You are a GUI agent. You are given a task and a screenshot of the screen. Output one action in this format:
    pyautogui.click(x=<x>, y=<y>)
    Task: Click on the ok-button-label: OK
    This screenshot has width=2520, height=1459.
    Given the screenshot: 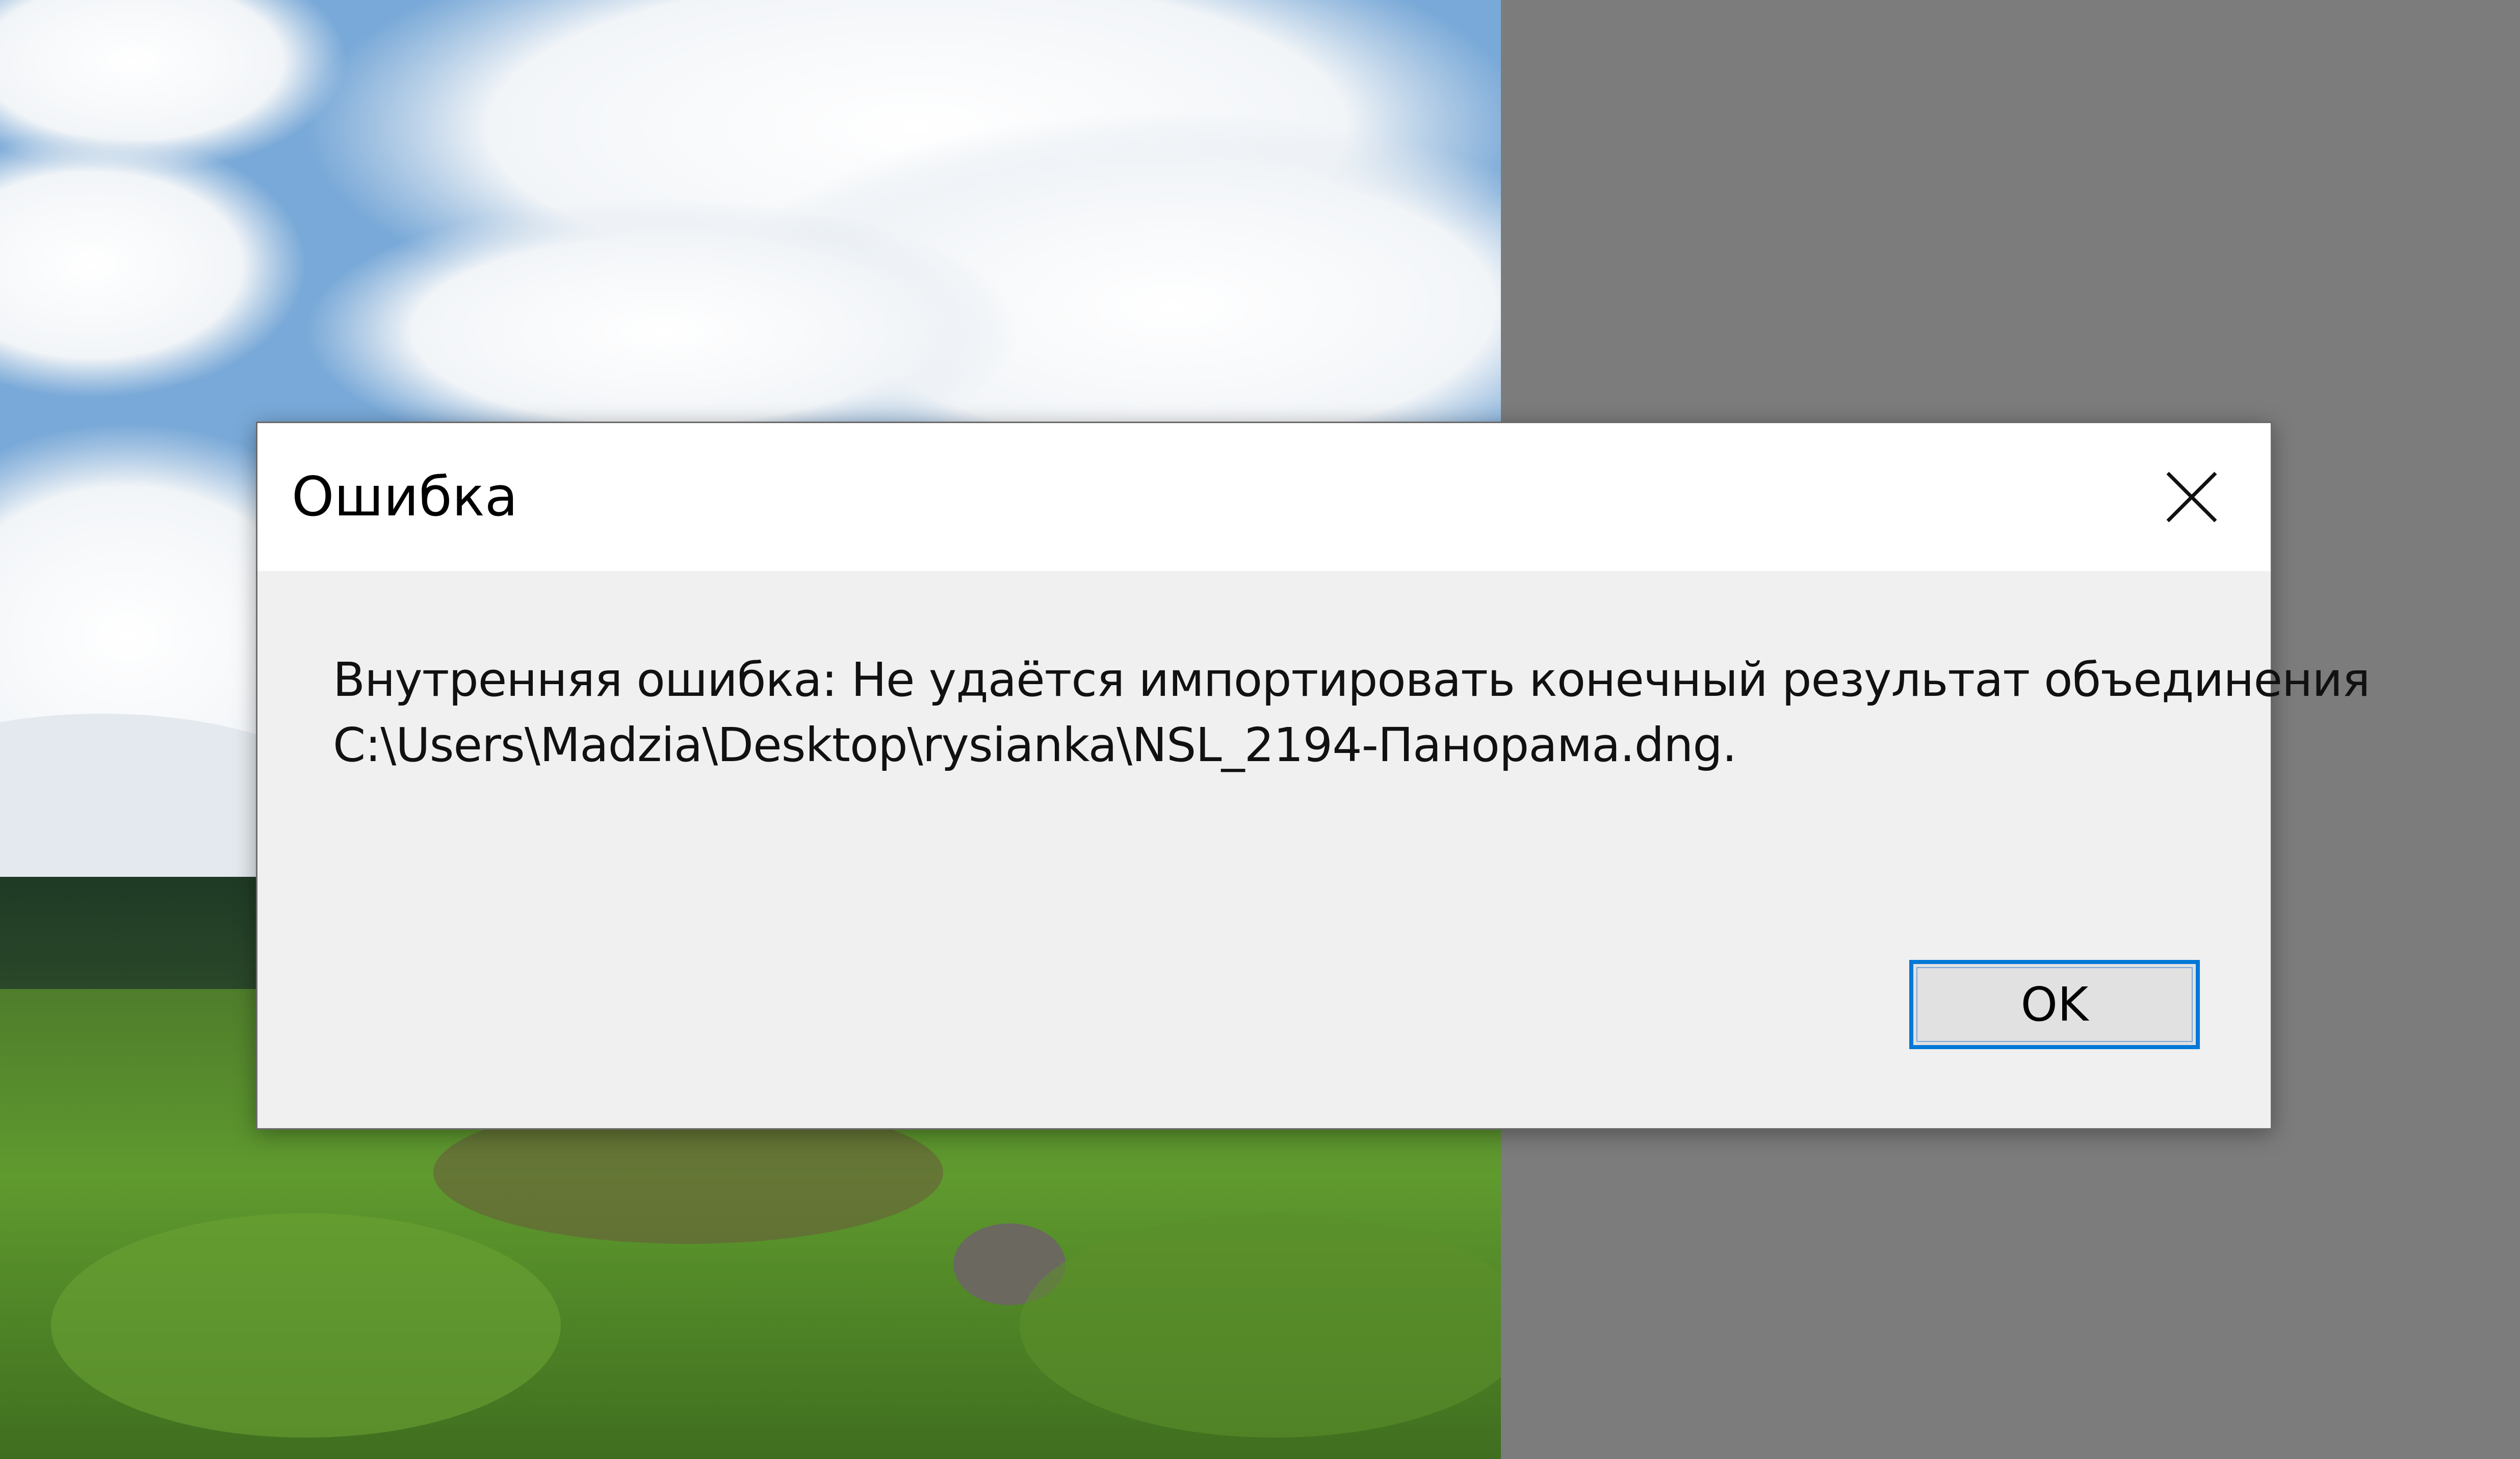 What is the action you would take?
    pyautogui.click(x=2054, y=1004)
    